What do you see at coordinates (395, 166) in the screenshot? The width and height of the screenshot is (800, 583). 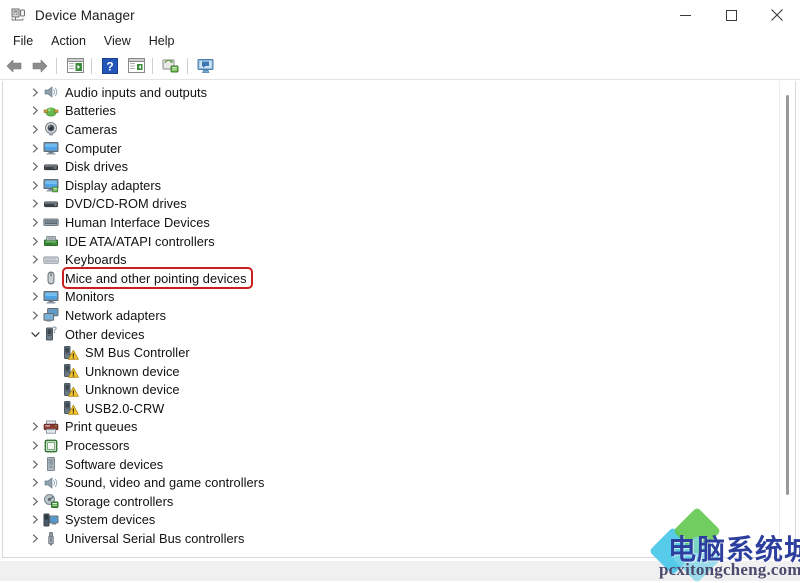 I see `tree-item-disk-drives: Disk drives` at bounding box center [395, 166].